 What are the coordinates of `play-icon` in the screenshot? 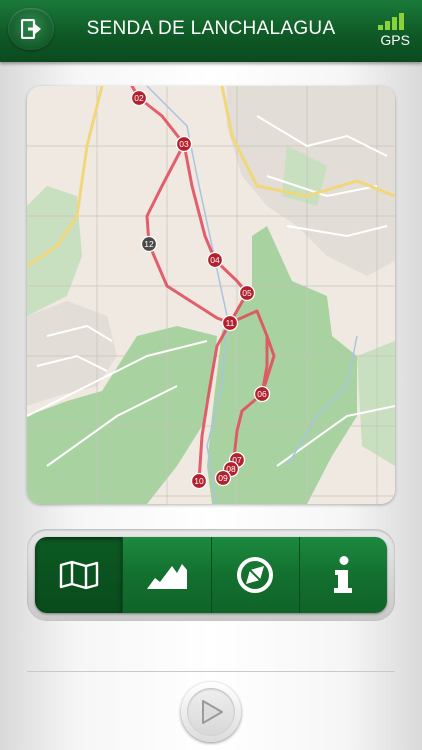 It's located at (212, 712).